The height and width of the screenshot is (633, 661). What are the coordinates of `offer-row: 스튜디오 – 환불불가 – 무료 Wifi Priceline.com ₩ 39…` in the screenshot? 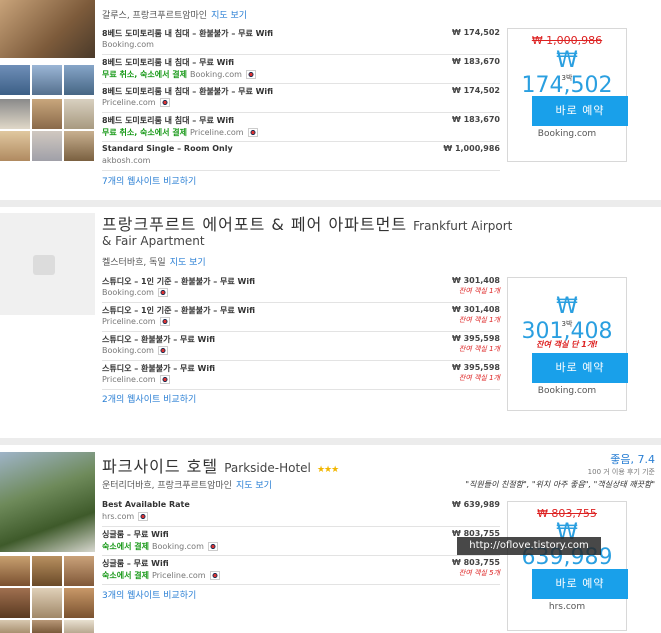 It's located at (301, 375).